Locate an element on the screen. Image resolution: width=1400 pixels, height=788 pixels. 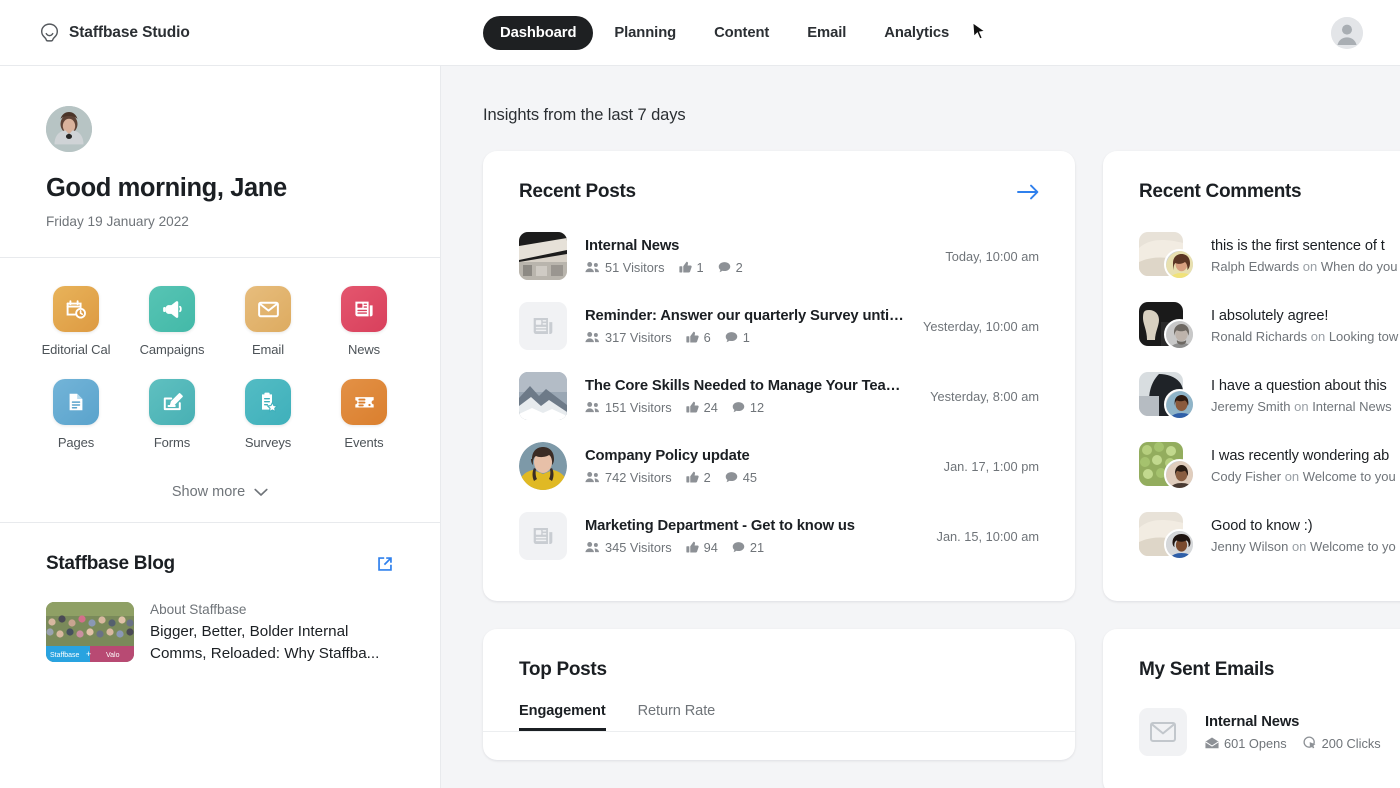
app-shortcut-surveys: Surveys is located at coordinates (268, 414).